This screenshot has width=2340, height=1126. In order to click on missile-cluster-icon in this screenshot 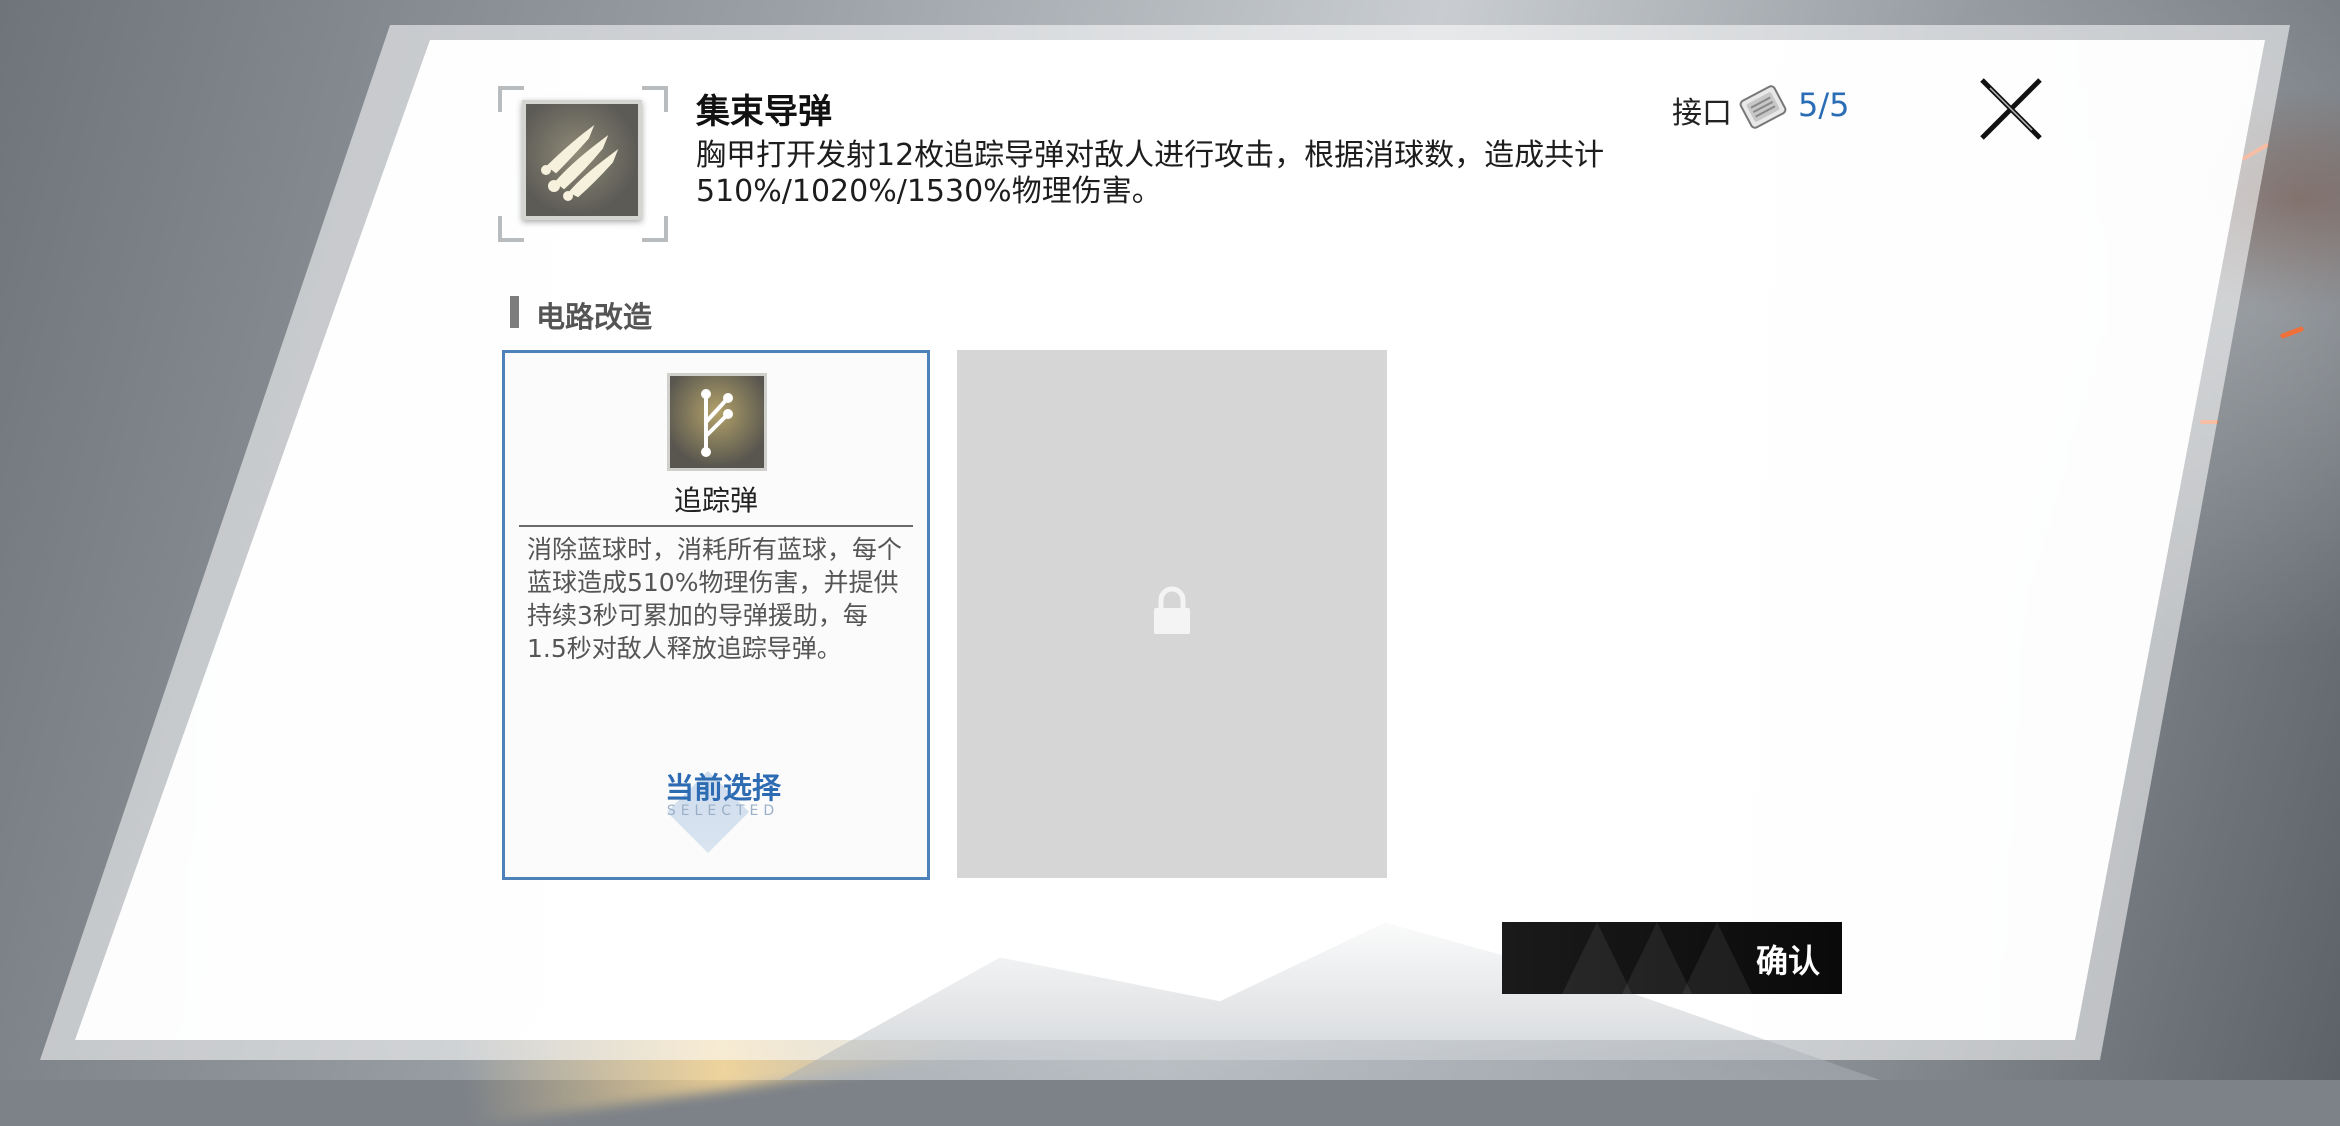, I will do `click(582, 160)`.